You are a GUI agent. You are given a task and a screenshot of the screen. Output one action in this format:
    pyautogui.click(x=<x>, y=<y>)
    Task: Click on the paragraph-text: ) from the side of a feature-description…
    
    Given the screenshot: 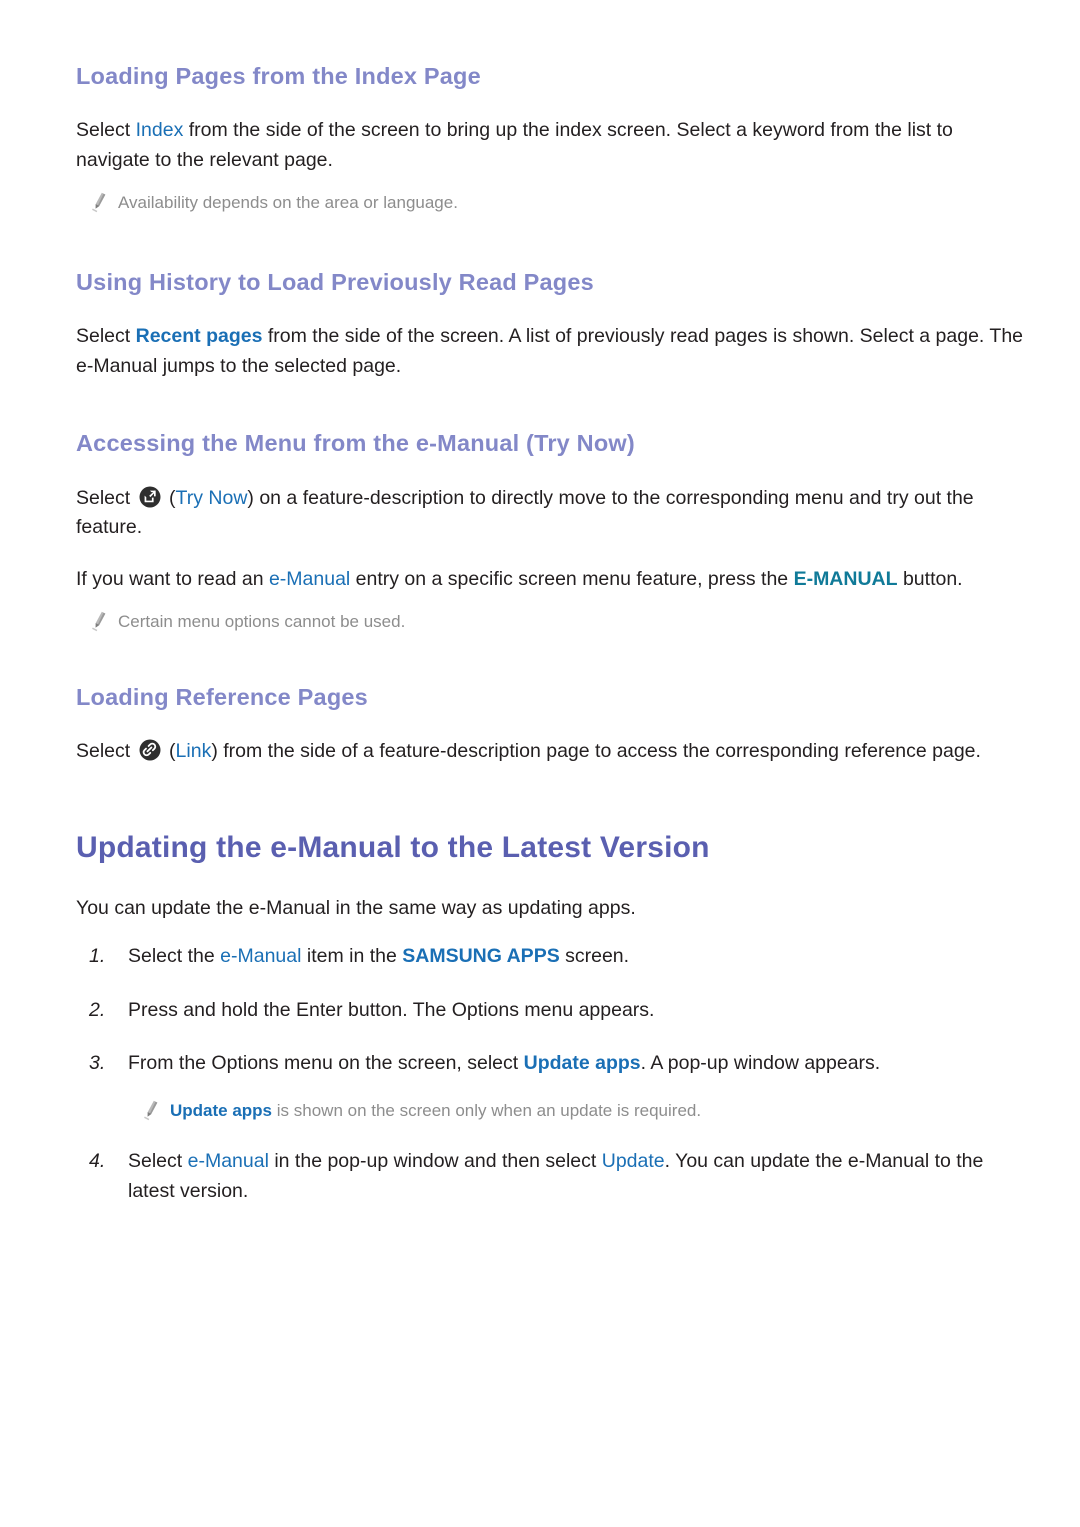 What is the action you would take?
    pyautogui.click(x=596, y=751)
    